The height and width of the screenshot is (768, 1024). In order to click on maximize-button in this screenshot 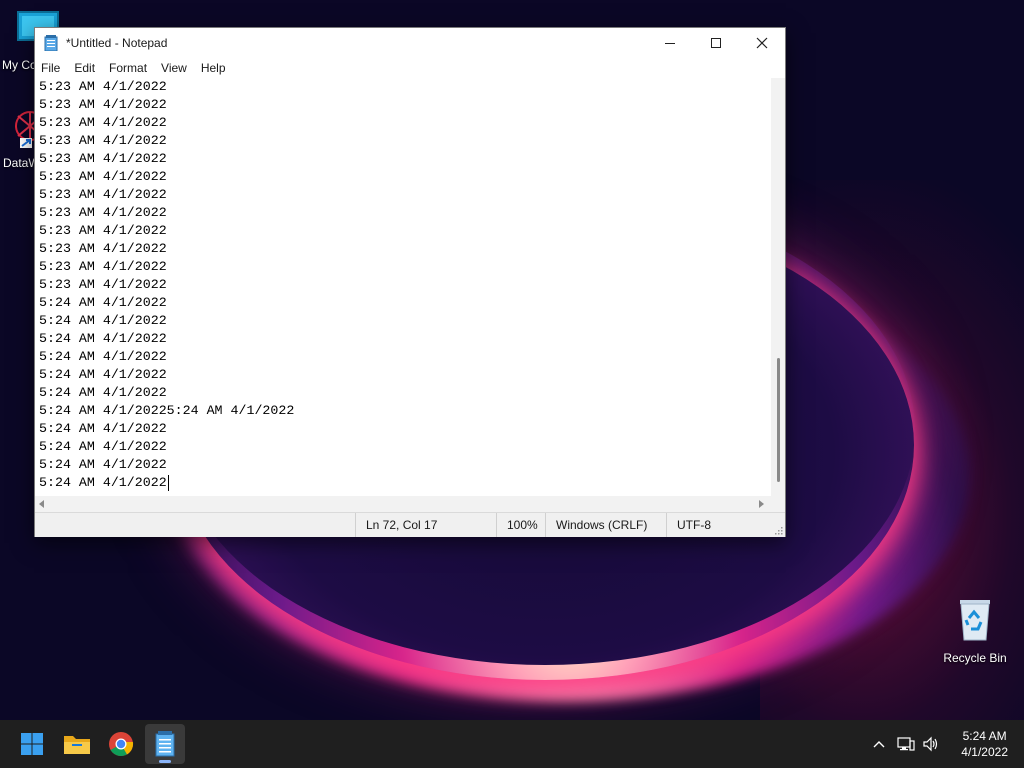, I will do `click(716, 43)`.